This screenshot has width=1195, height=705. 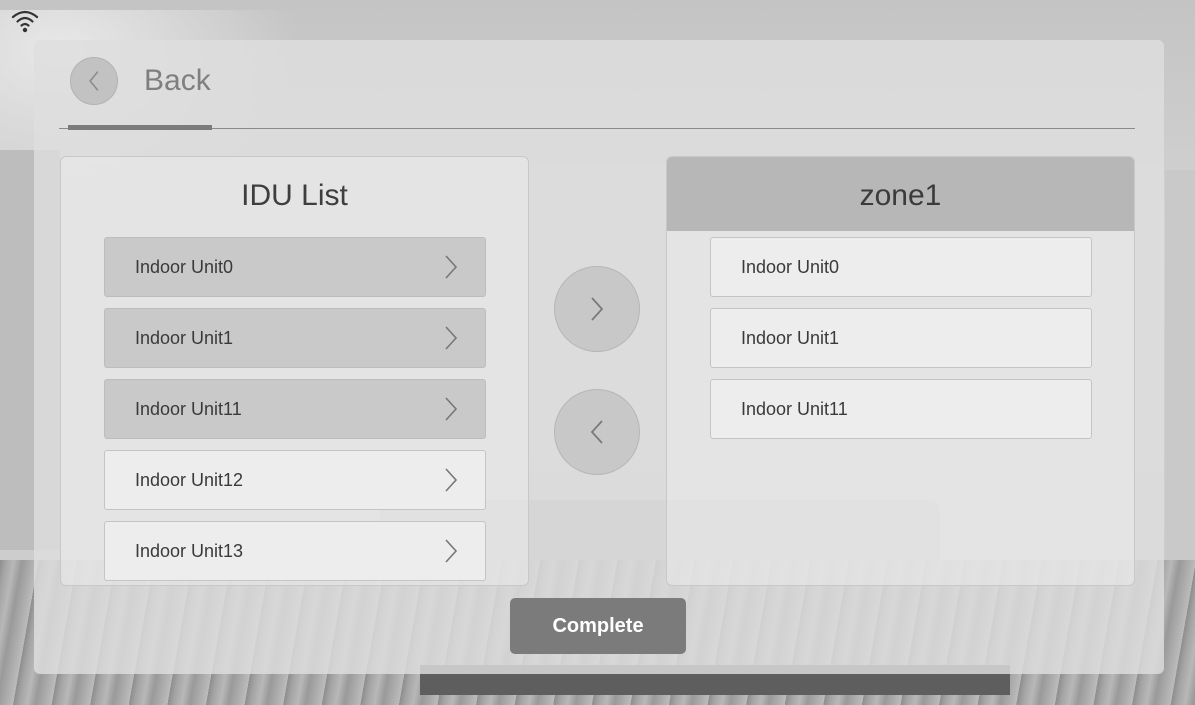 What do you see at coordinates (294, 195) in the screenshot?
I see `idu-list-title: IDU List` at bounding box center [294, 195].